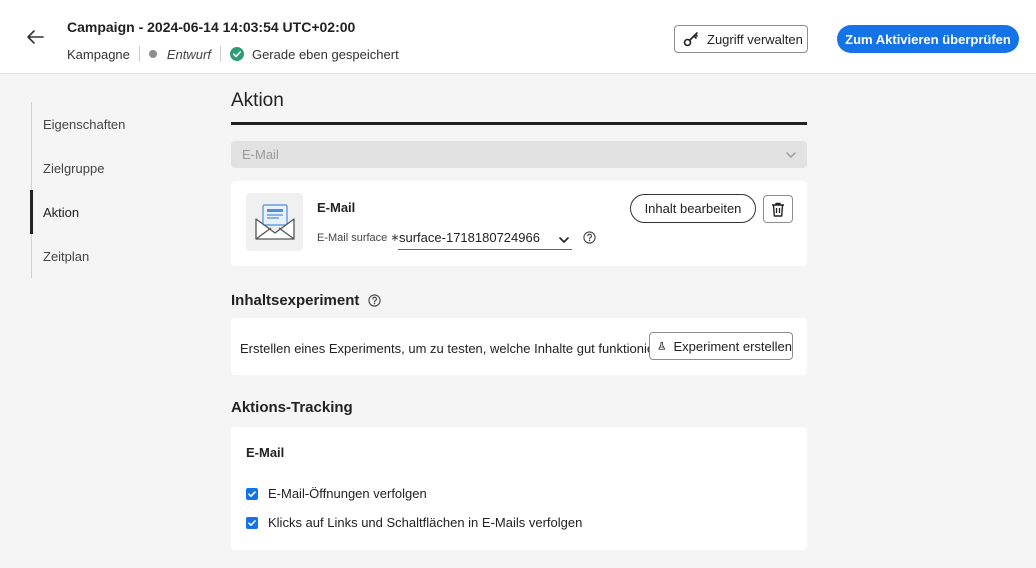 The image size is (1036, 568). What do you see at coordinates (519, 154) in the screenshot?
I see `channel-select: E-Mail` at bounding box center [519, 154].